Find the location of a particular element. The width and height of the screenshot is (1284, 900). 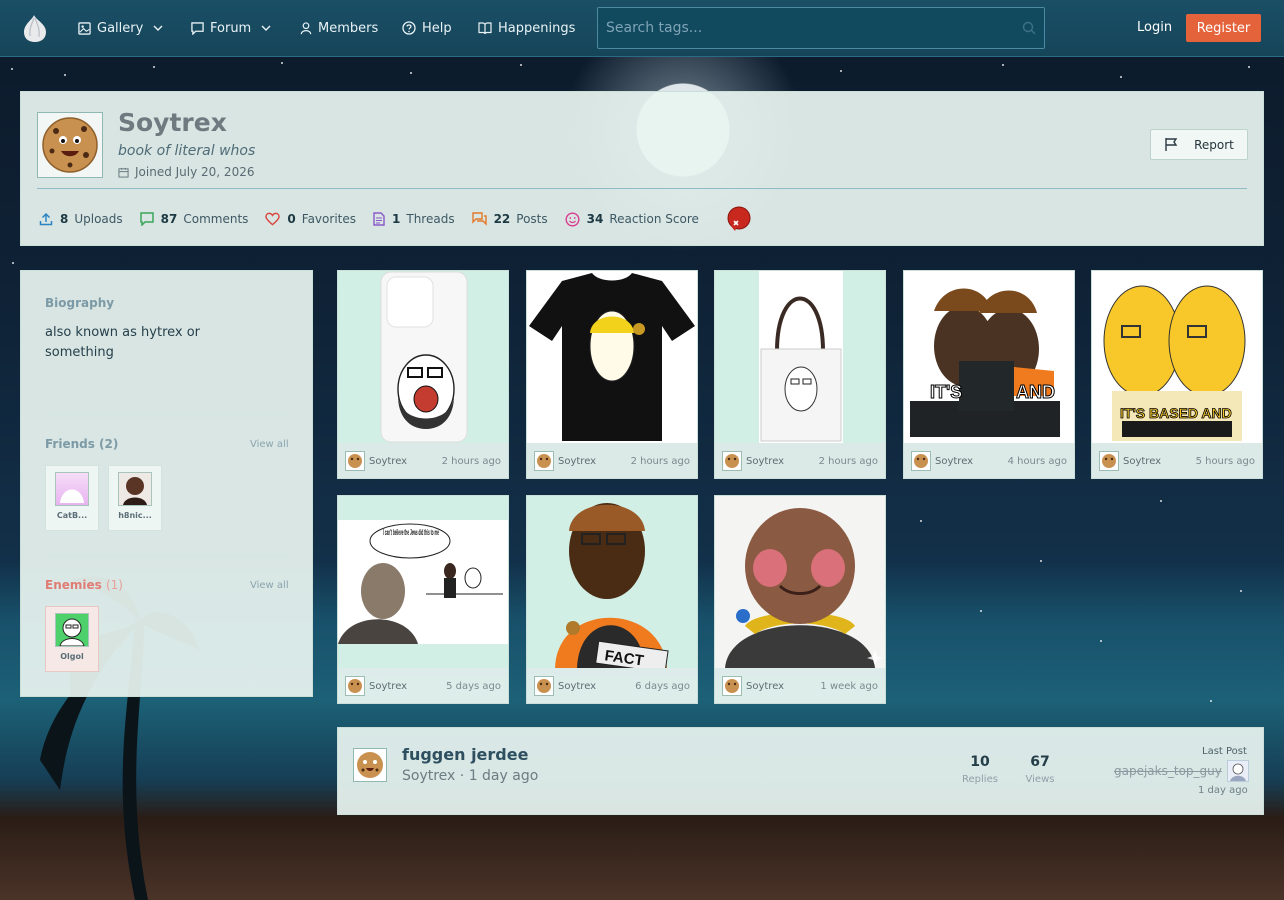

gallery-item: IT'S BASED AND Soytrex 5 hours ago is located at coordinates (1177, 374).